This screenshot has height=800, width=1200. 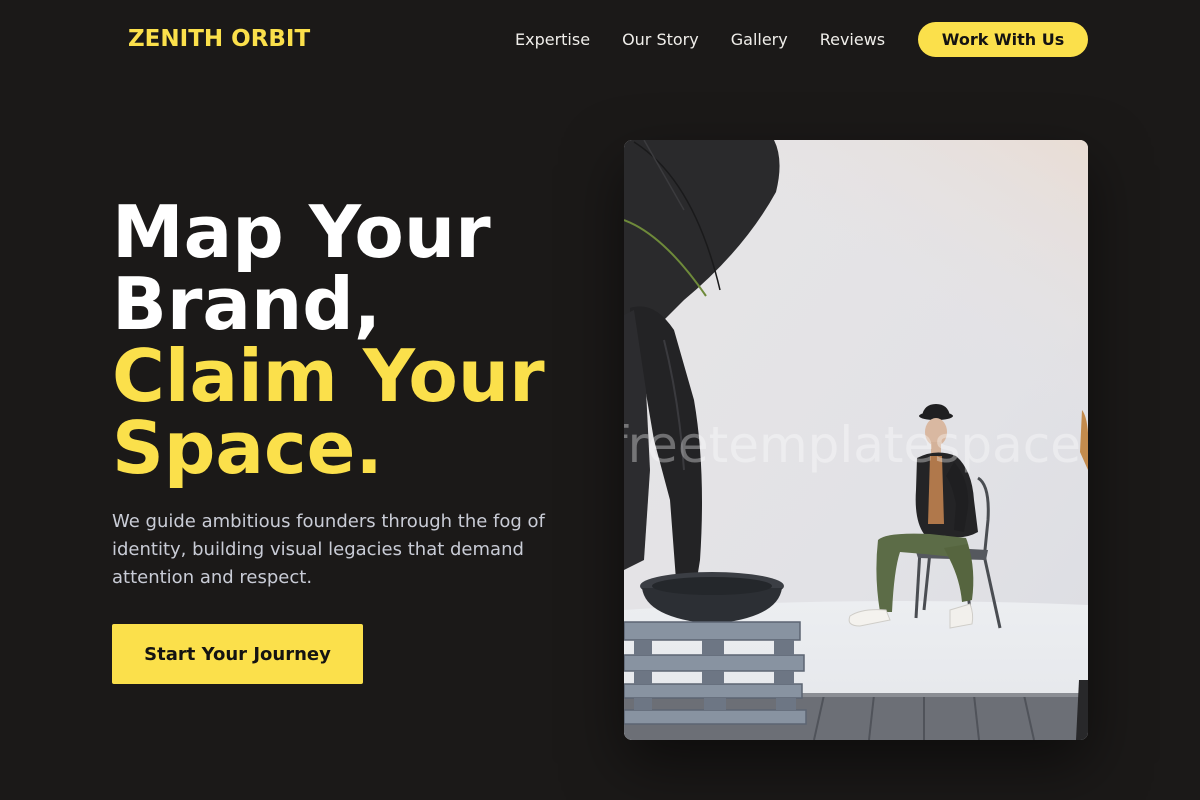 What do you see at coordinates (1003, 39) in the screenshot?
I see `work-with-us-button: Work With Us` at bounding box center [1003, 39].